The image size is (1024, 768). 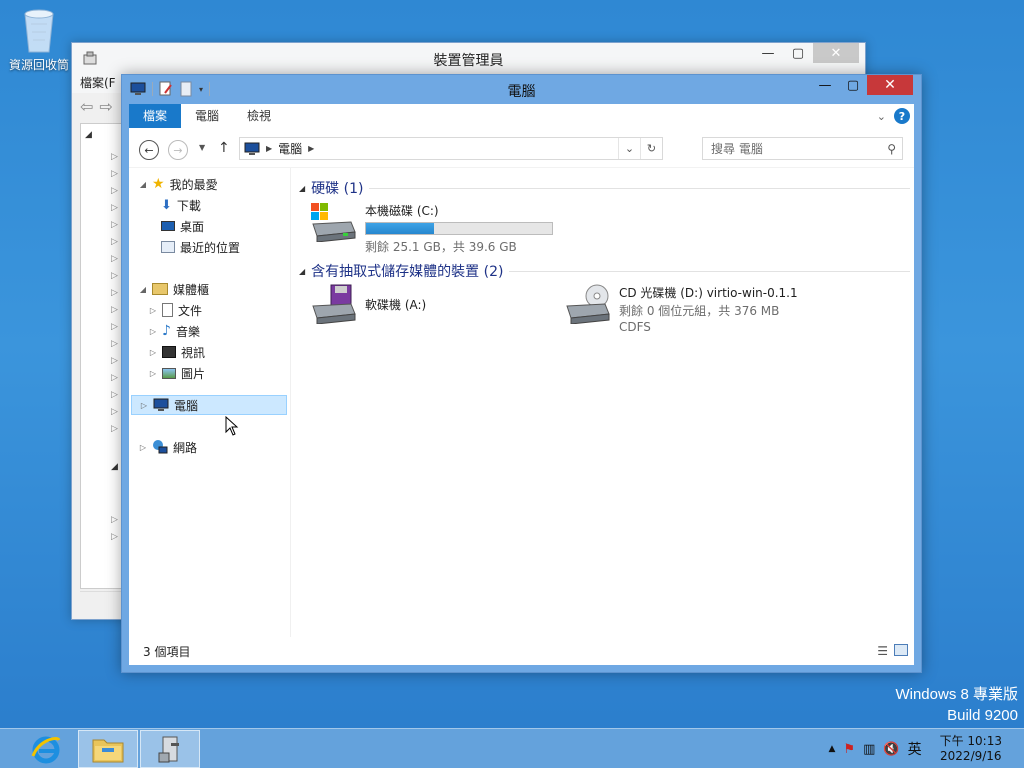 I want to click on nav-downloads: ⬇ 下載, so click(x=181, y=205).